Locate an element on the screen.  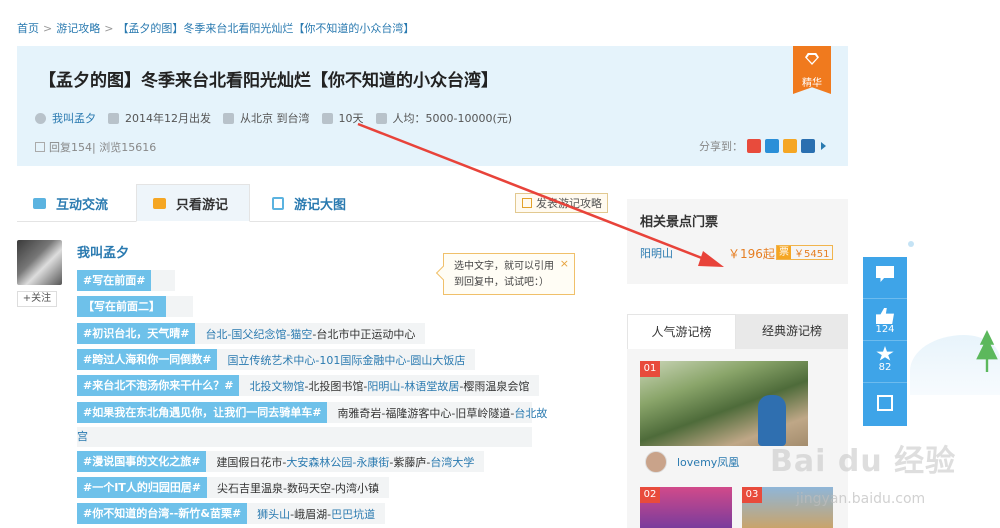
tab-classic: 经典游记榜 is located at coordinates (792, 331).